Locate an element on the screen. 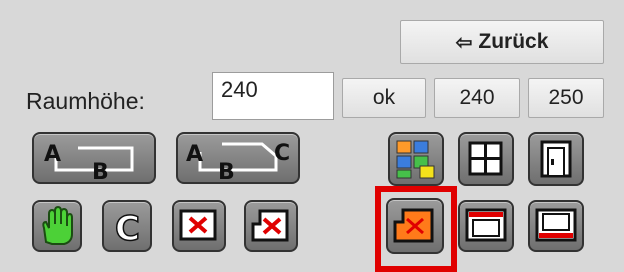  ok-button: ok is located at coordinates (384, 98).